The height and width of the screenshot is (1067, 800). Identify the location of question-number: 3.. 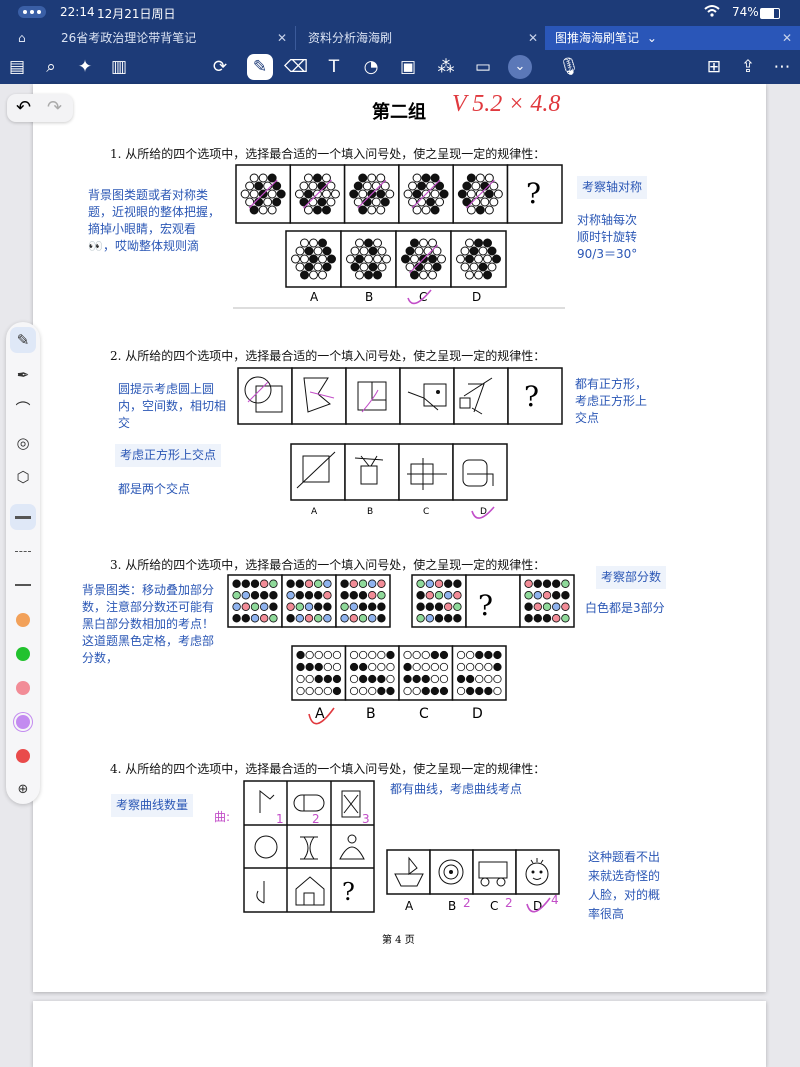
(116, 565).